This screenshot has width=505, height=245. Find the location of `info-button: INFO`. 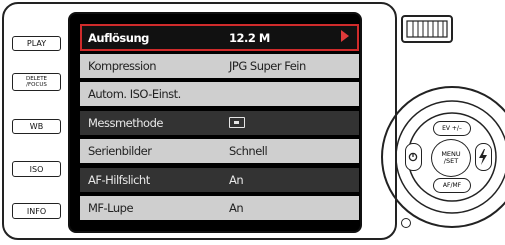

info-button: INFO is located at coordinates (36, 211).